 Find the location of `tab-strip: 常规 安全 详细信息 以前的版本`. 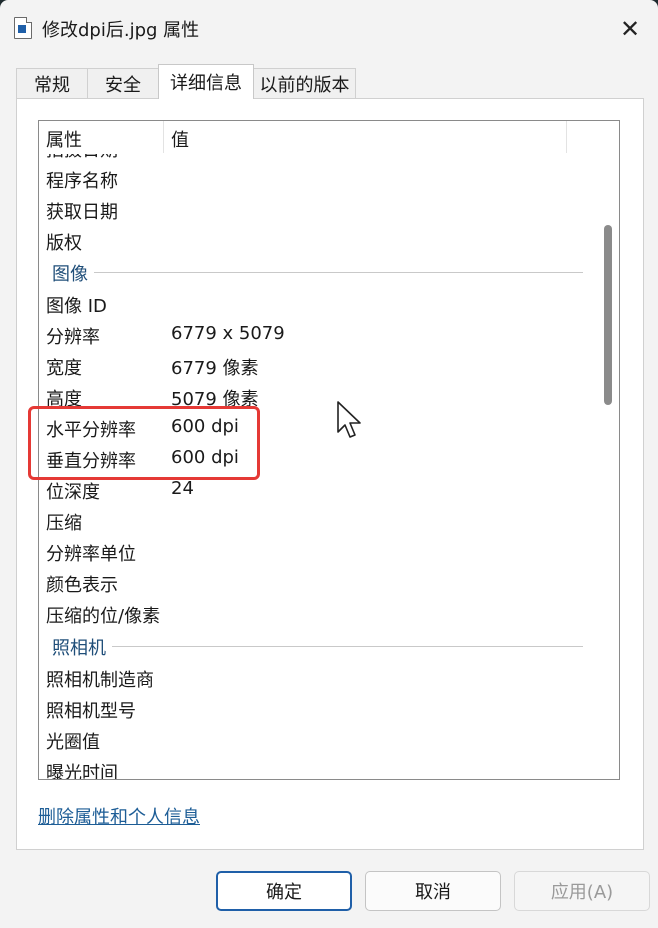

tab-strip: 常规 安全 详细信息 以前的版本 is located at coordinates (331, 81).